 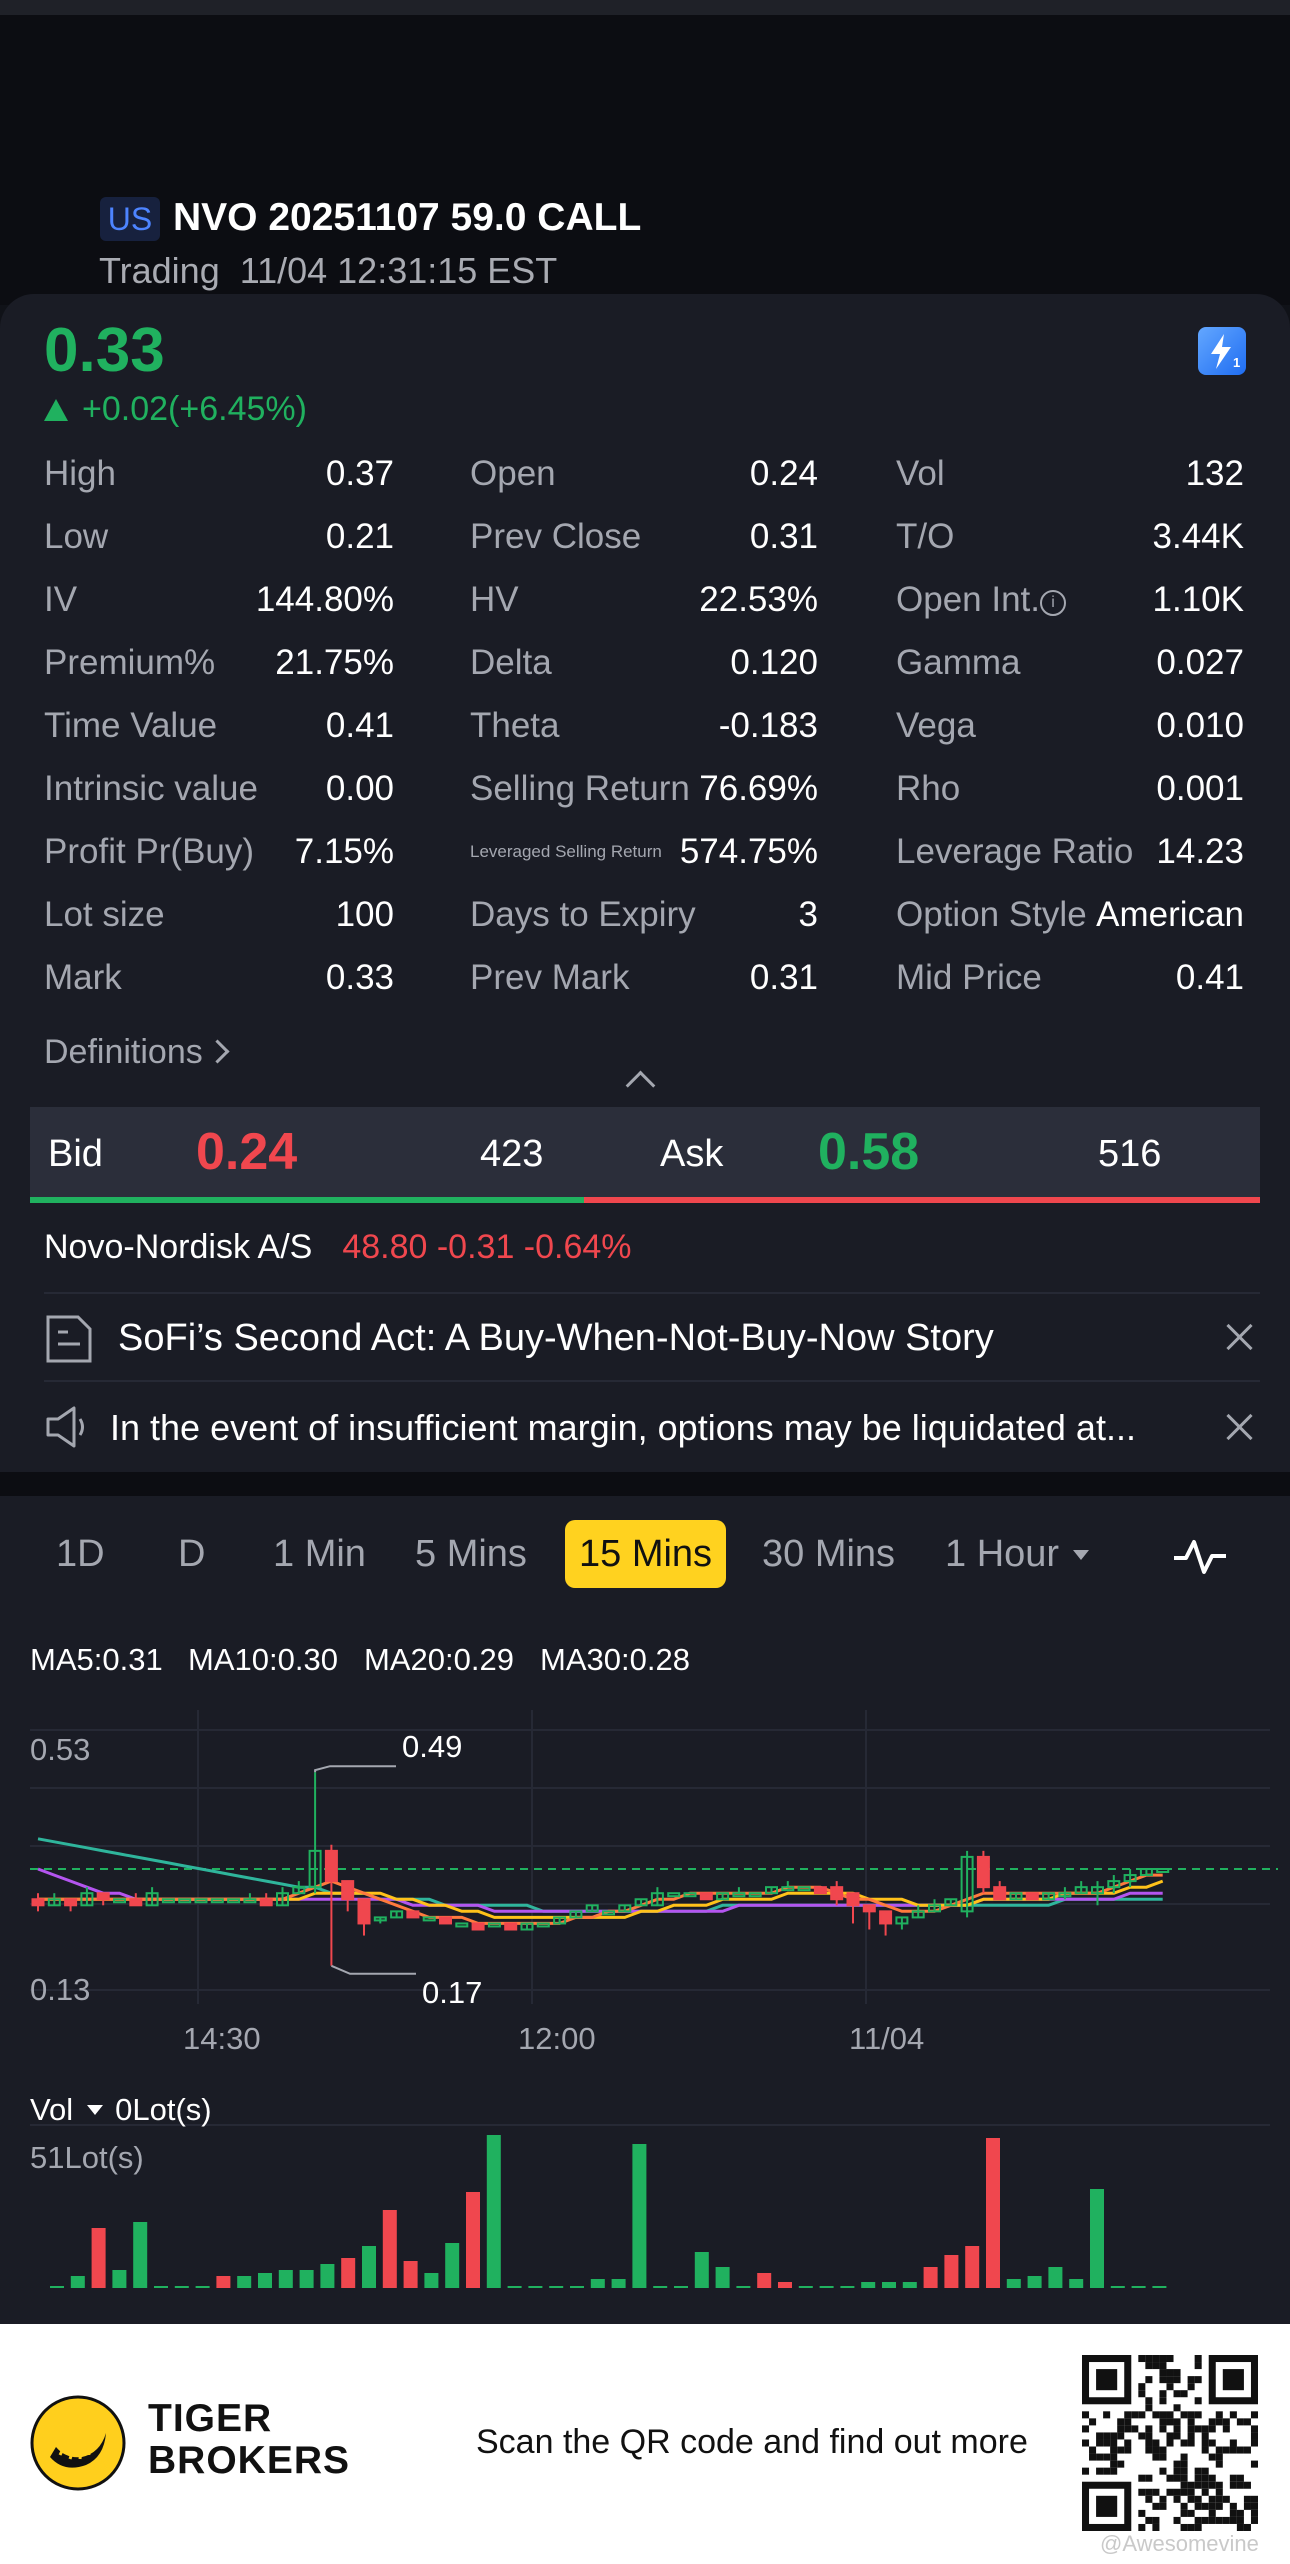 What do you see at coordinates (1130, 1154) in the screenshot?
I see `ask-size: 516` at bounding box center [1130, 1154].